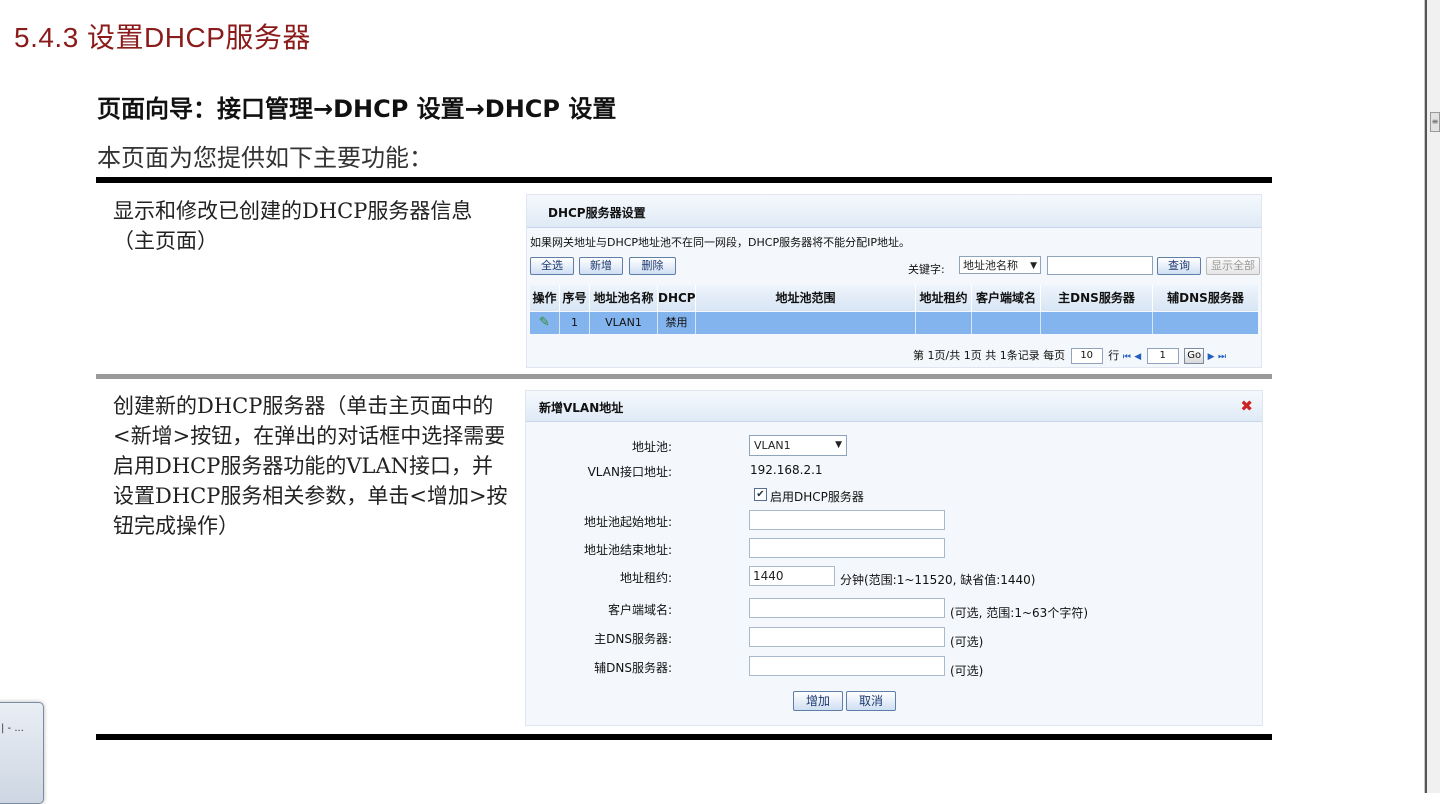  What do you see at coordinates (894, 406) in the screenshot?
I see `dialog-header: 新增VLAN地址 ✖` at bounding box center [894, 406].